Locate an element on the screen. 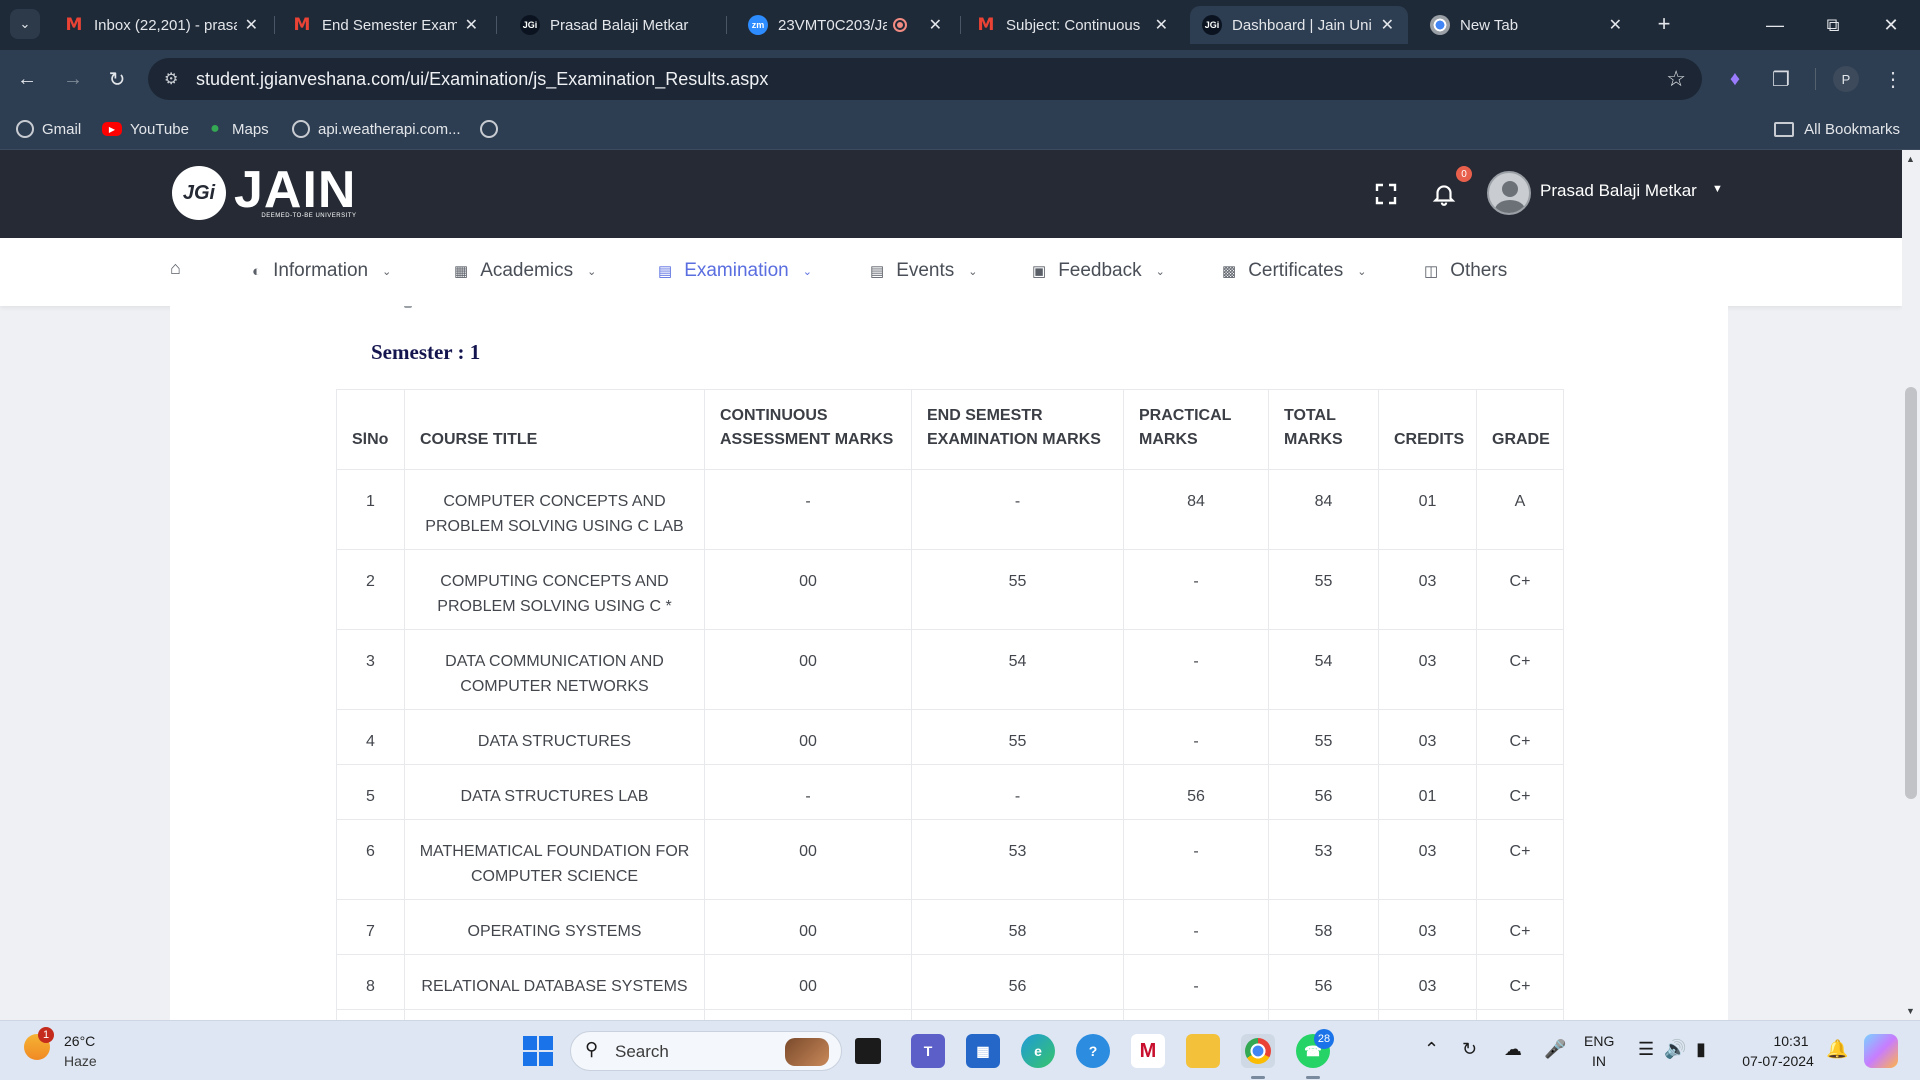 Image resolution: width=1920 pixels, height=1080 pixels. restore-button: ⧉ is located at coordinates (1833, 25).